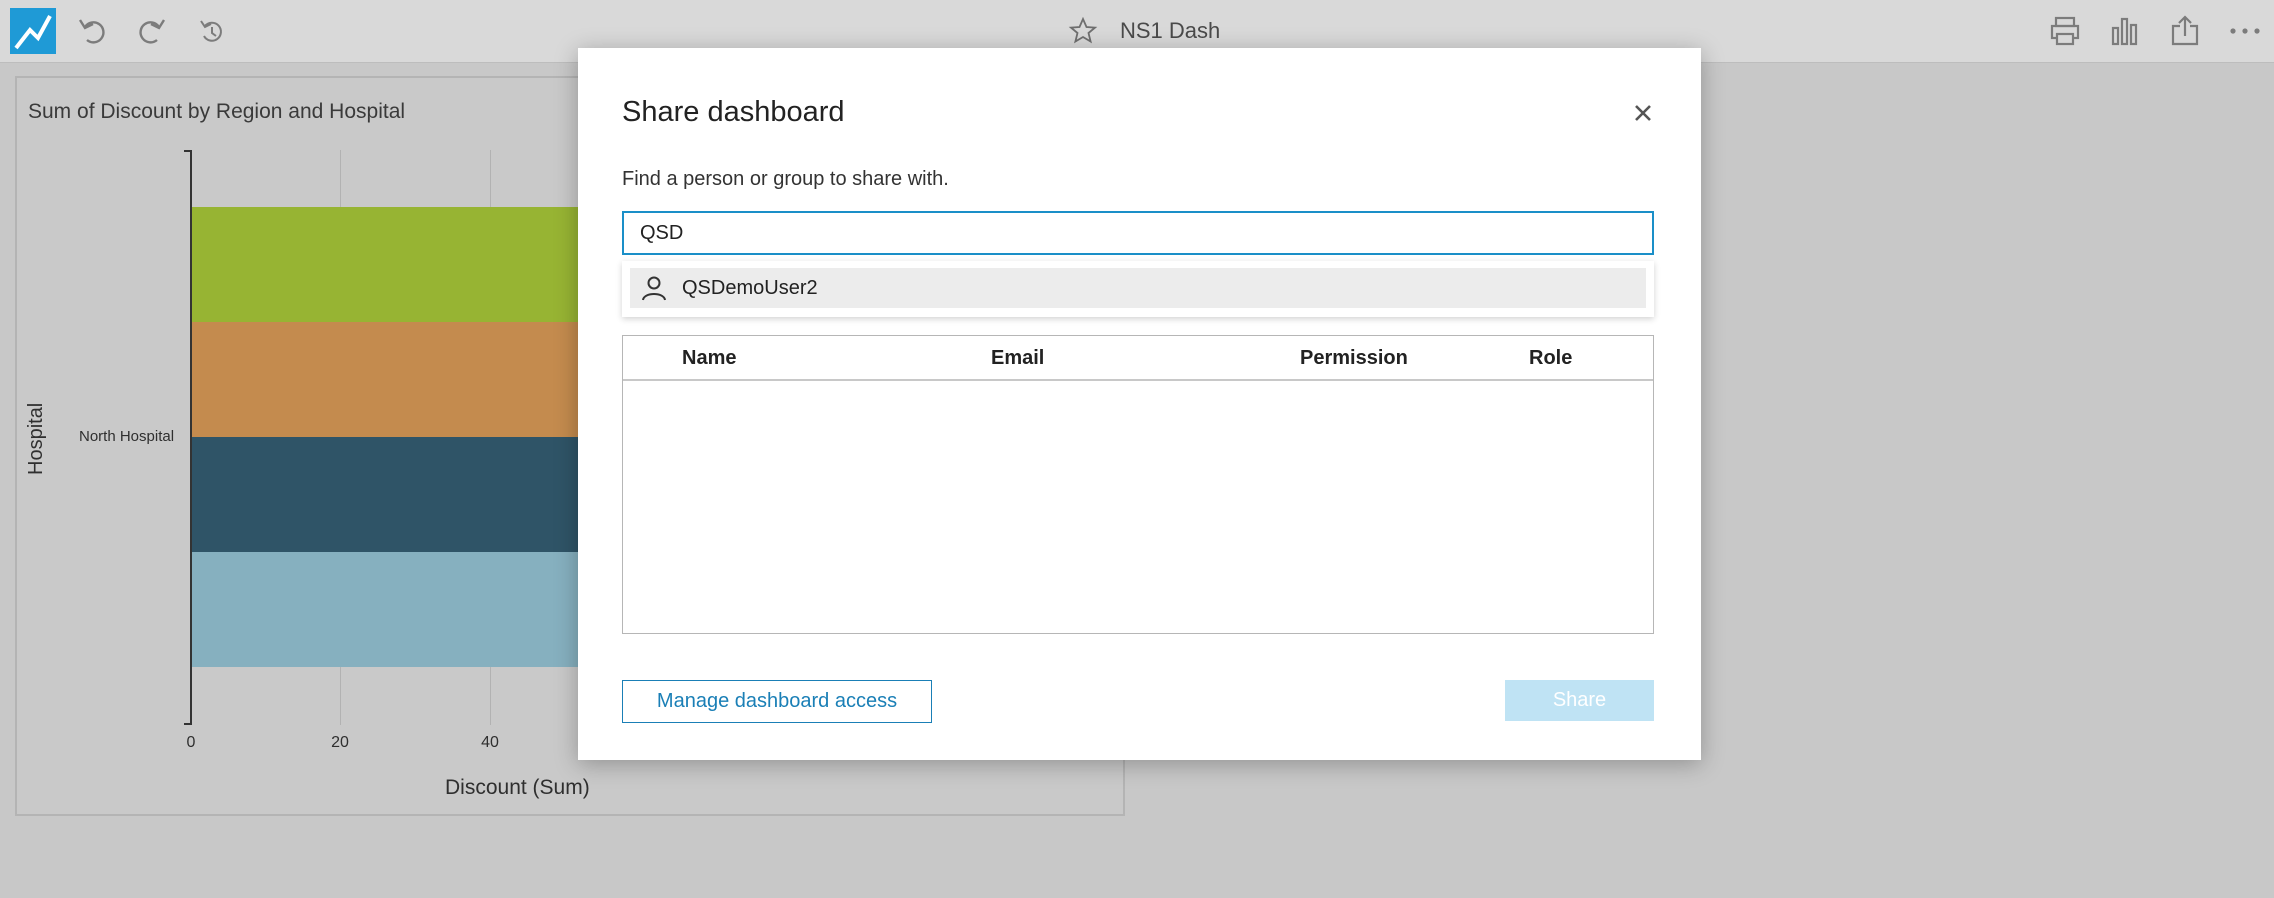 The width and height of the screenshot is (2274, 898). Describe the element at coordinates (785, 179) in the screenshot. I see `share-prompt: Find a person or group to share with.` at that location.